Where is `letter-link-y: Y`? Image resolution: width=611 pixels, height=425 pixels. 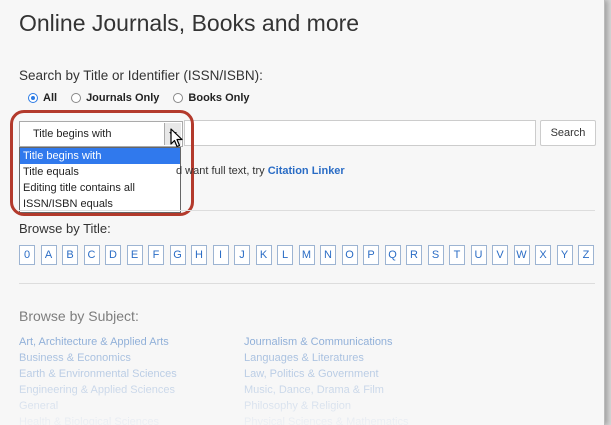 letter-link-y: Y is located at coordinates (564, 255).